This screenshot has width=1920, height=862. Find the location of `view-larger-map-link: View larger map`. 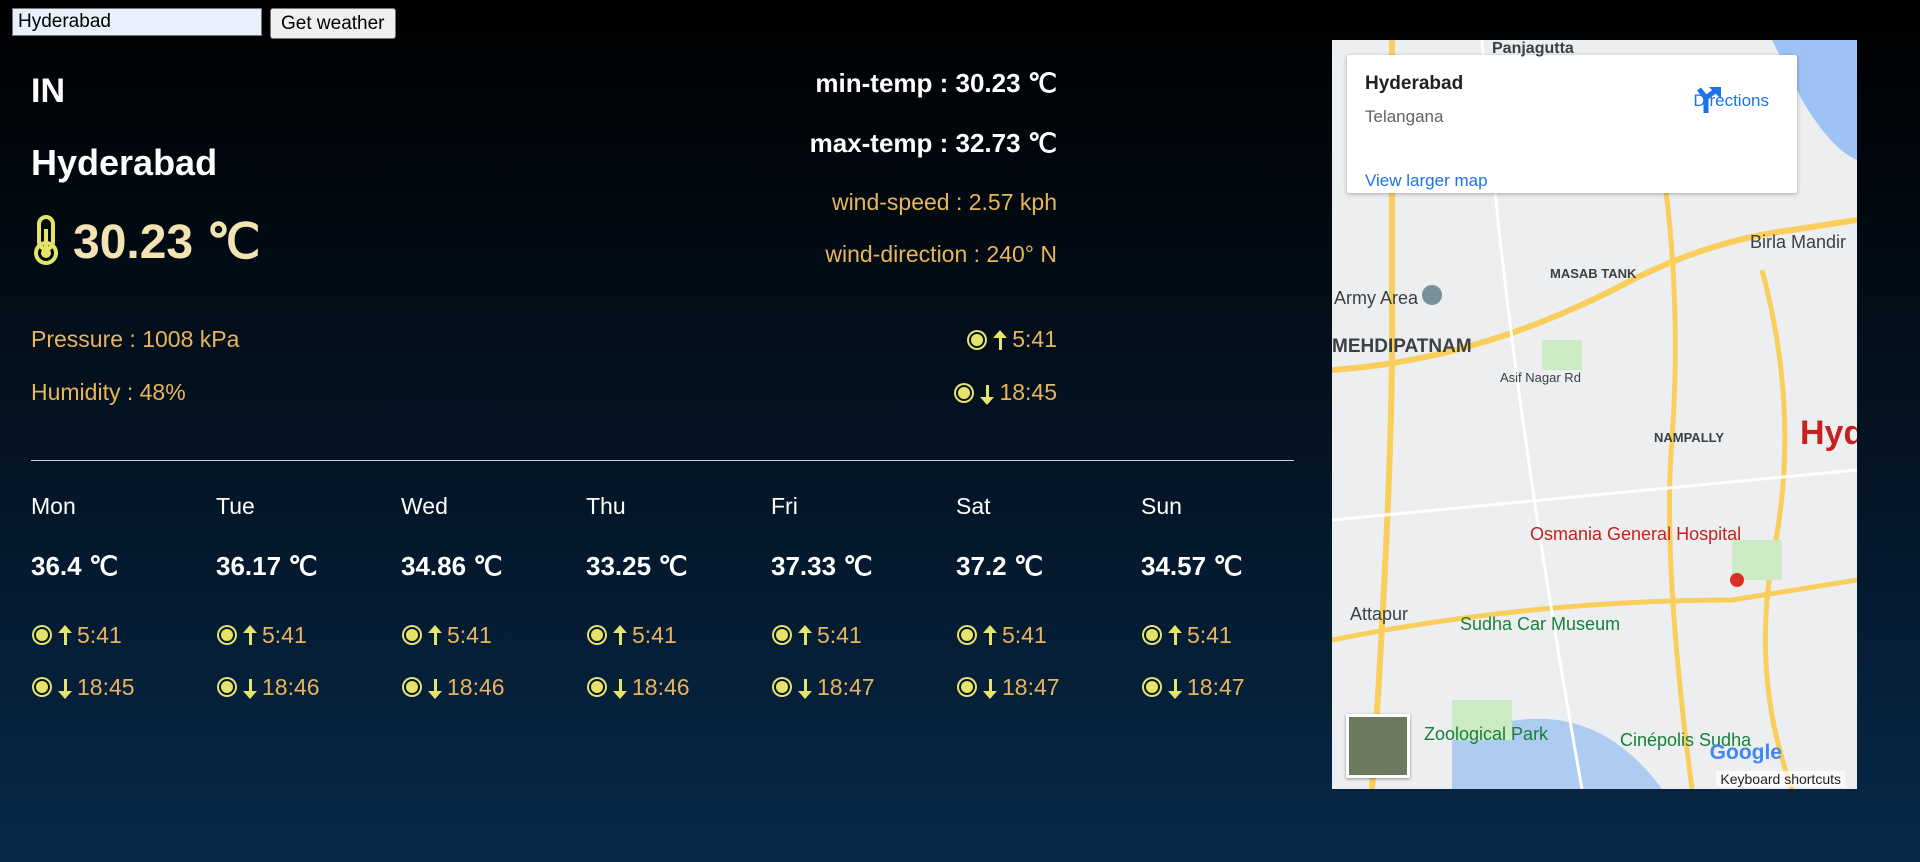

view-larger-map-link: View larger map is located at coordinates (1426, 181).